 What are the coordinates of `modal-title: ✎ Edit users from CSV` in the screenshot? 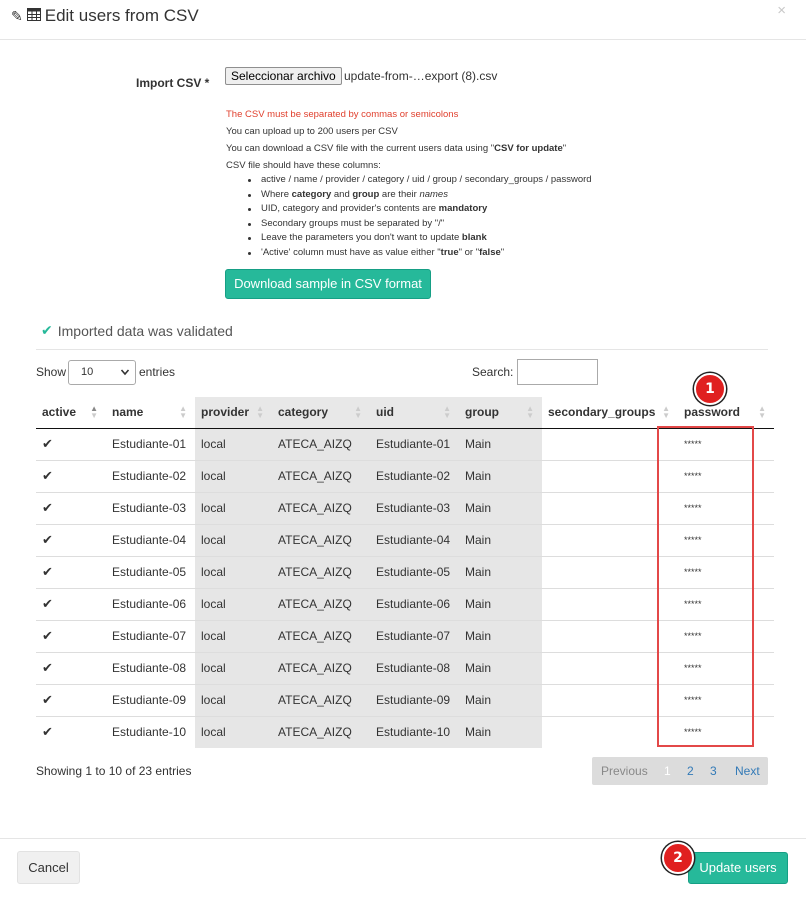 It's located at (105, 16).